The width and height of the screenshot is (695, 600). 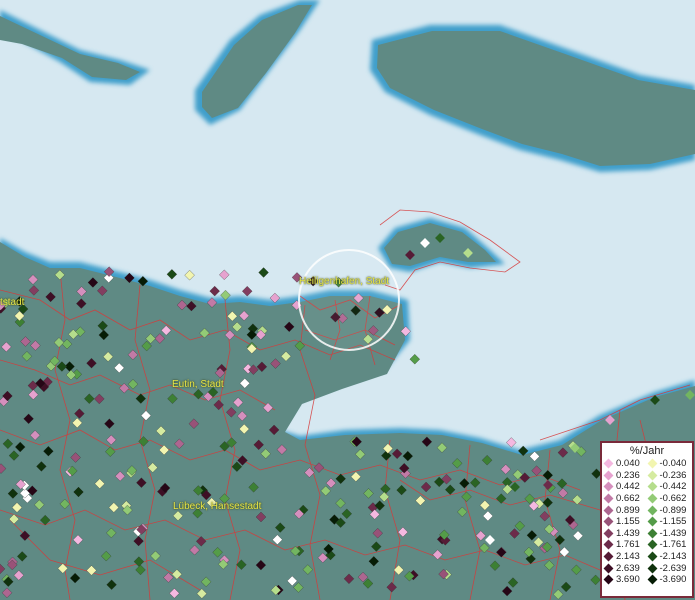 I want to click on legend-negative-row: -0.662, so click(x=670, y=499).